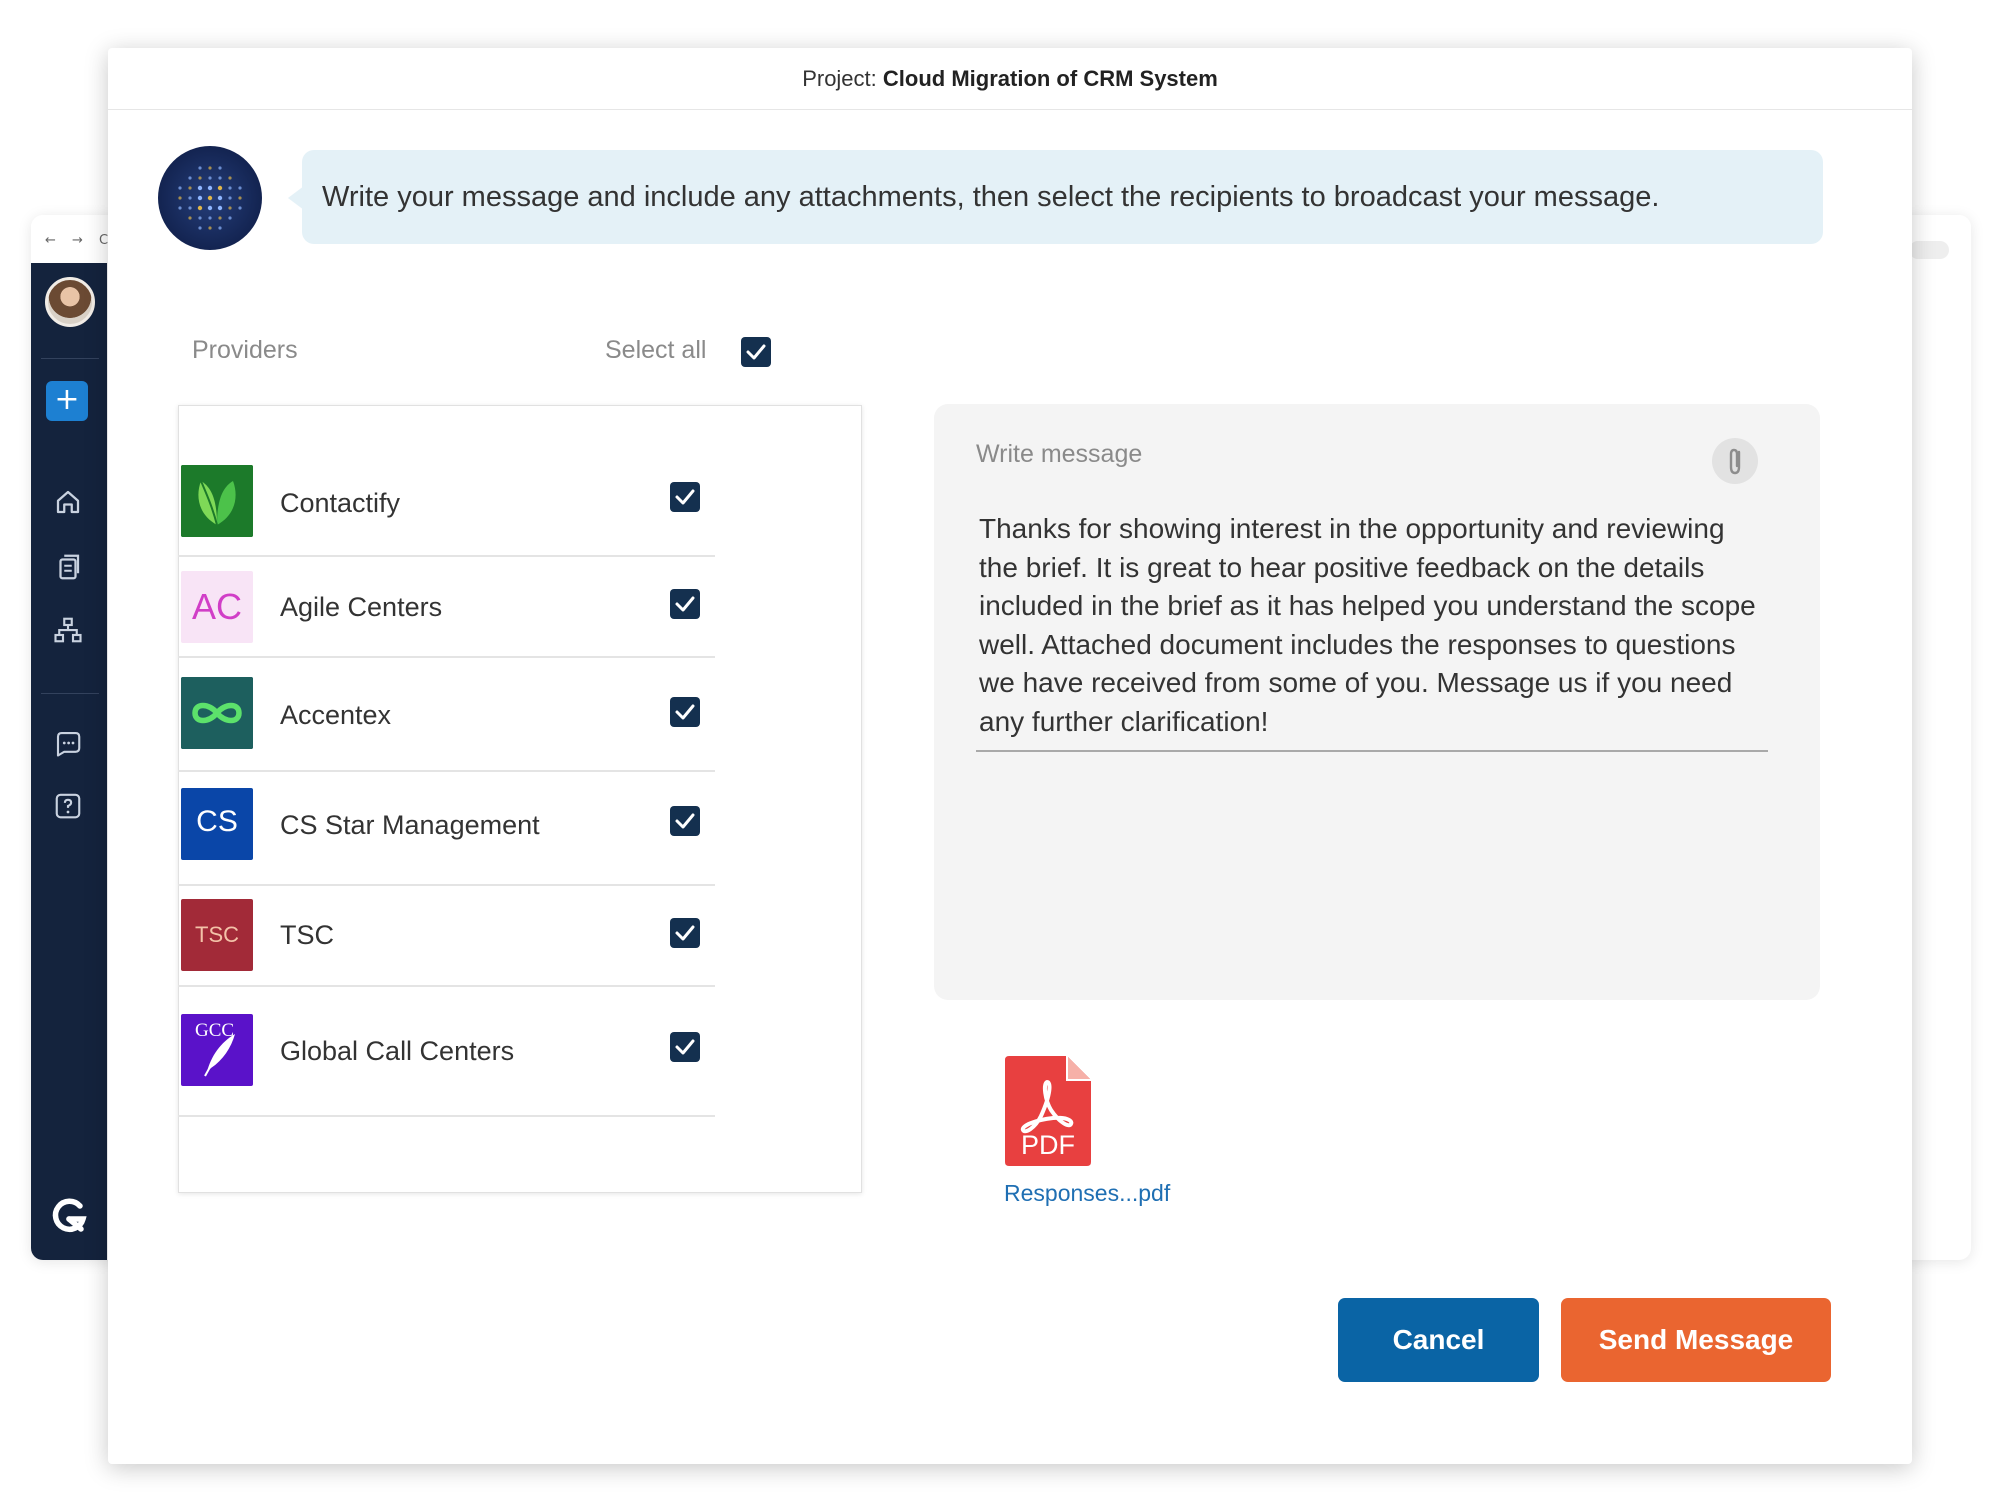  What do you see at coordinates (839, 78) in the screenshot?
I see `project-prefix: Project:` at bounding box center [839, 78].